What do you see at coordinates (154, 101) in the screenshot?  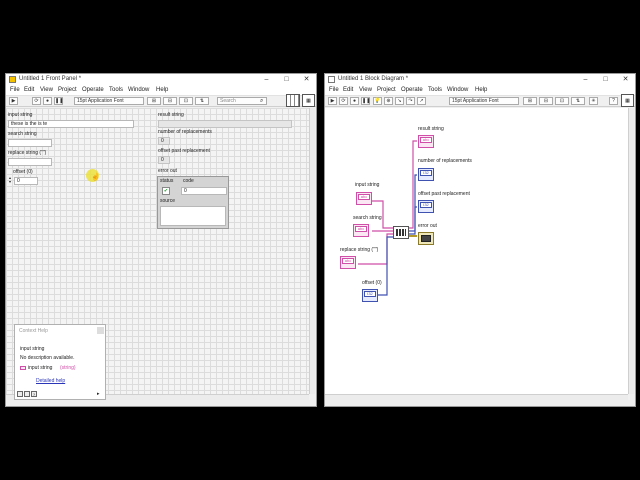 I see `align-objects-icon: ⊞` at bounding box center [154, 101].